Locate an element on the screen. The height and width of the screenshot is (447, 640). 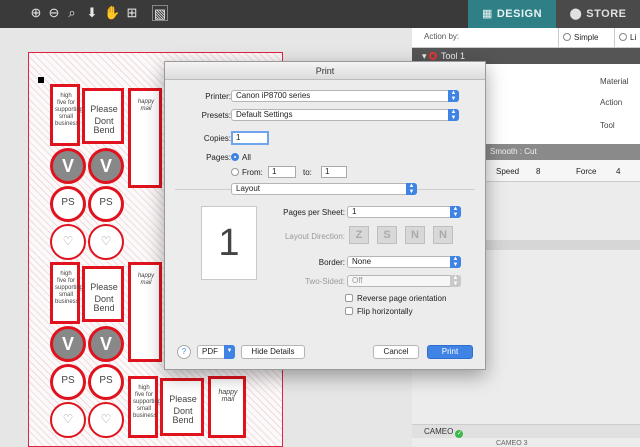
action-label: Action is located at coordinates (611, 102).